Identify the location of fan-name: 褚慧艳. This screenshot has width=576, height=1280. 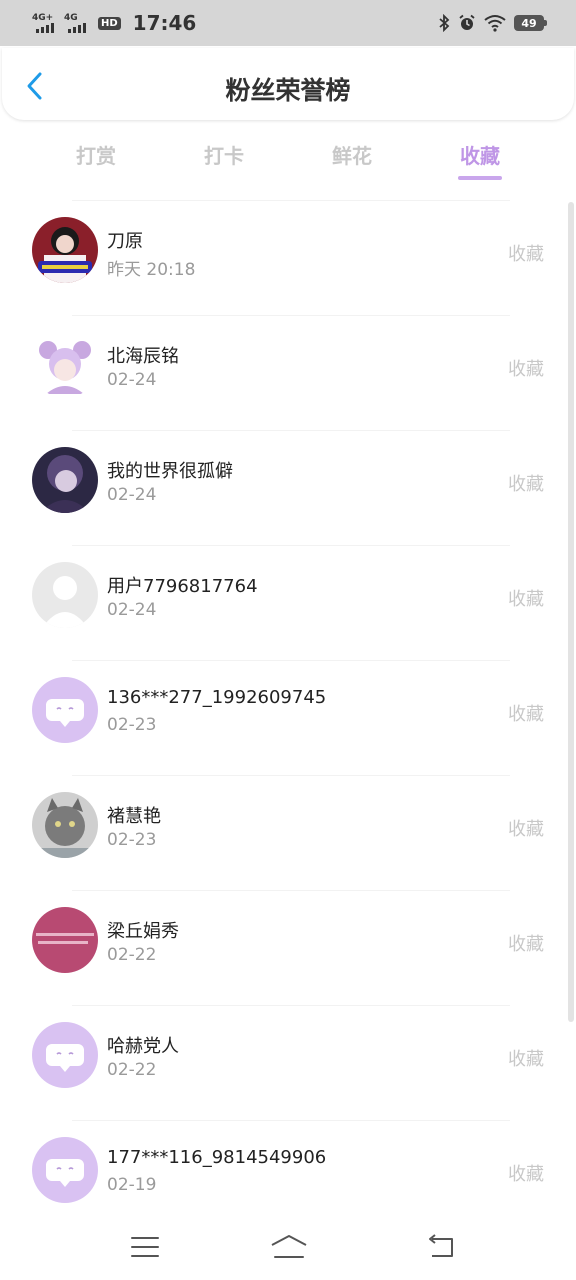
(134, 816).